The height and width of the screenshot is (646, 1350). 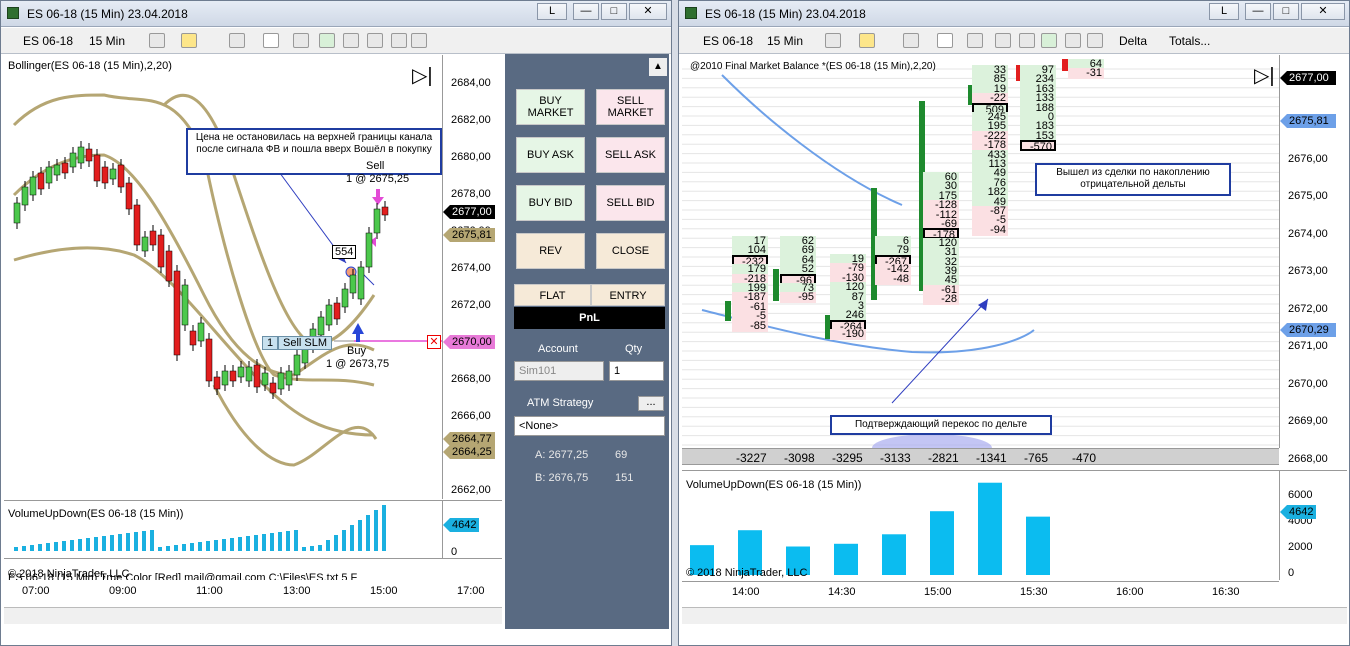 I want to click on sell-bid-button: SELL BID, so click(x=630, y=203).